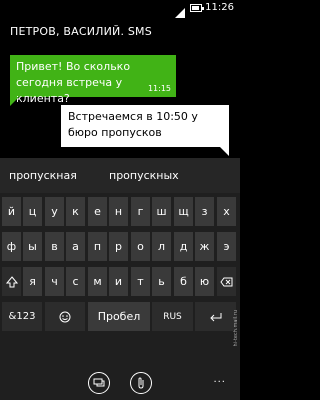 This screenshot has width=320, height=400. I want to click on key-т: т, so click(140, 281).